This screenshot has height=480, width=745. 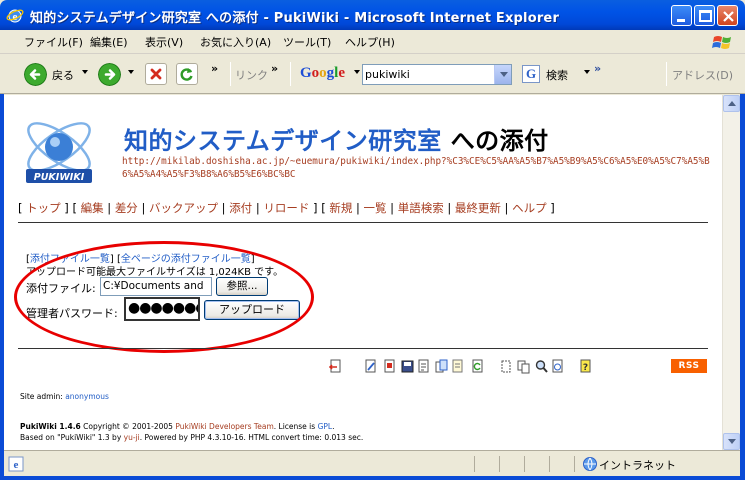 I want to click on vertical-scrollbar, so click(x=731, y=272).